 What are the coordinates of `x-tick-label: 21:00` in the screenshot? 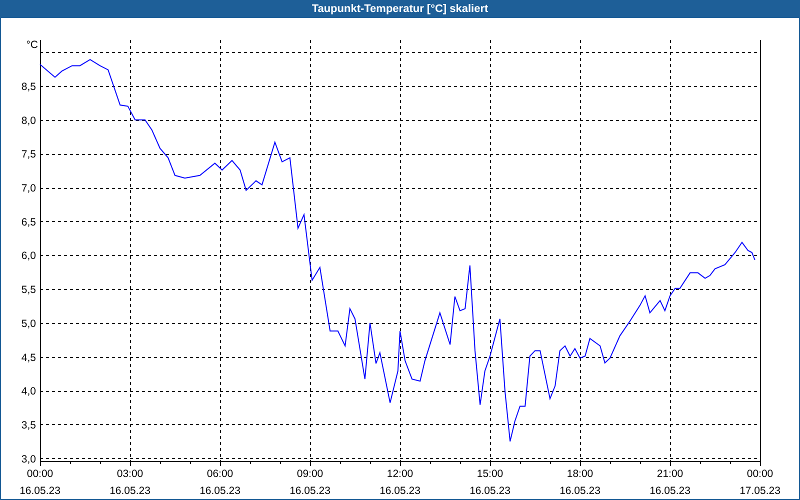 It's located at (670, 474).